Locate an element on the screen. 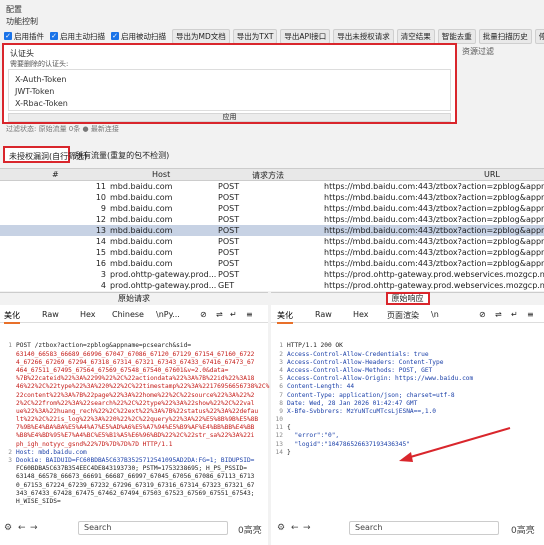 Image resolution: width=544 pixels, height=545 pixels. export-unauth-button: 导出未授权请求 is located at coordinates (363, 36).